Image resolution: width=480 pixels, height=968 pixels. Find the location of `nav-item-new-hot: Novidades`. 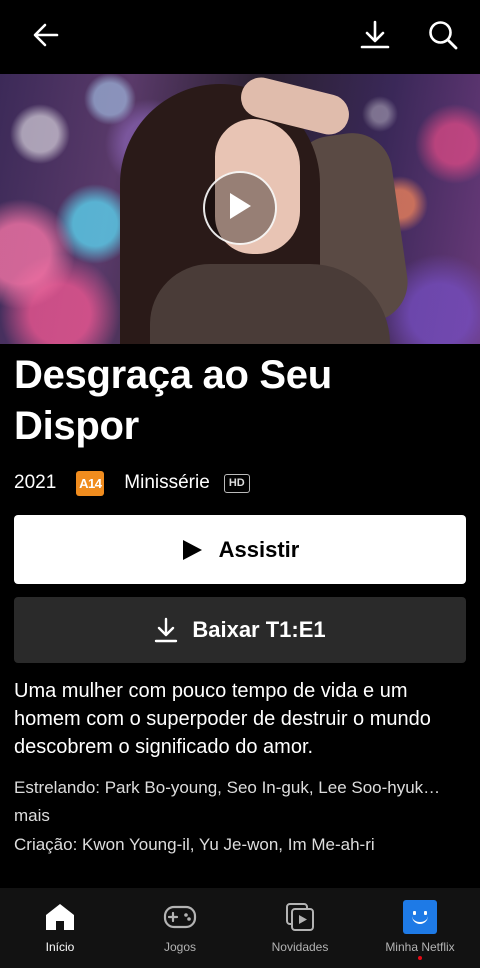

nav-item-new-hot: Novidades is located at coordinates (300, 928).